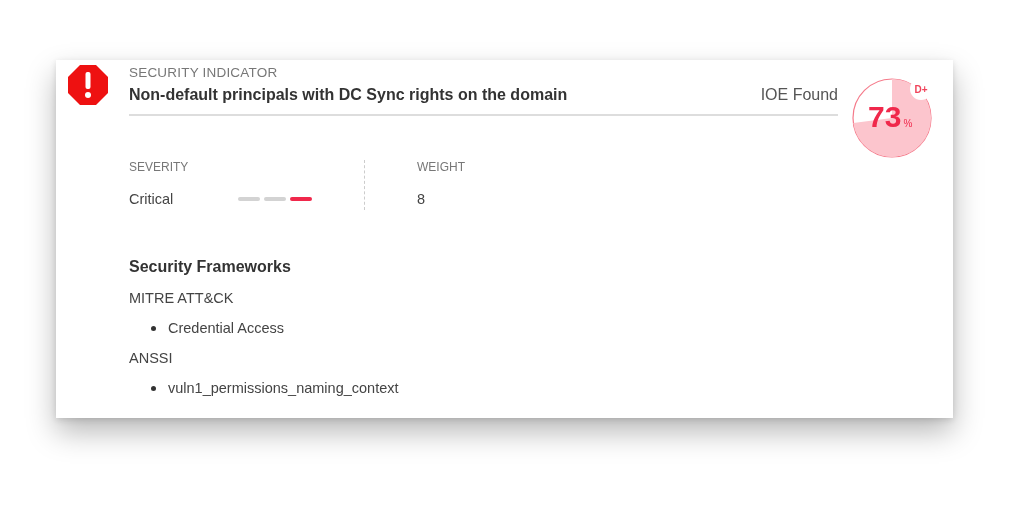 The width and height of the screenshot is (1024, 524). What do you see at coordinates (422, 199) in the screenshot?
I see `weight-value: 8` at bounding box center [422, 199].